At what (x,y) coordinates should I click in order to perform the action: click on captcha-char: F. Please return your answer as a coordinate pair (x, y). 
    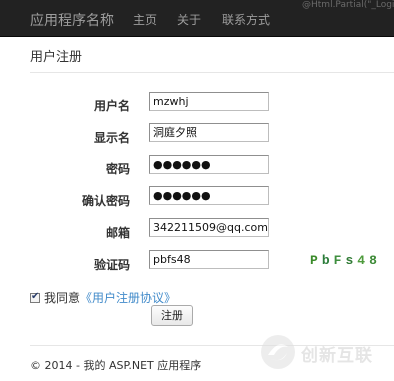
    Looking at the image, I should click on (339, 260).